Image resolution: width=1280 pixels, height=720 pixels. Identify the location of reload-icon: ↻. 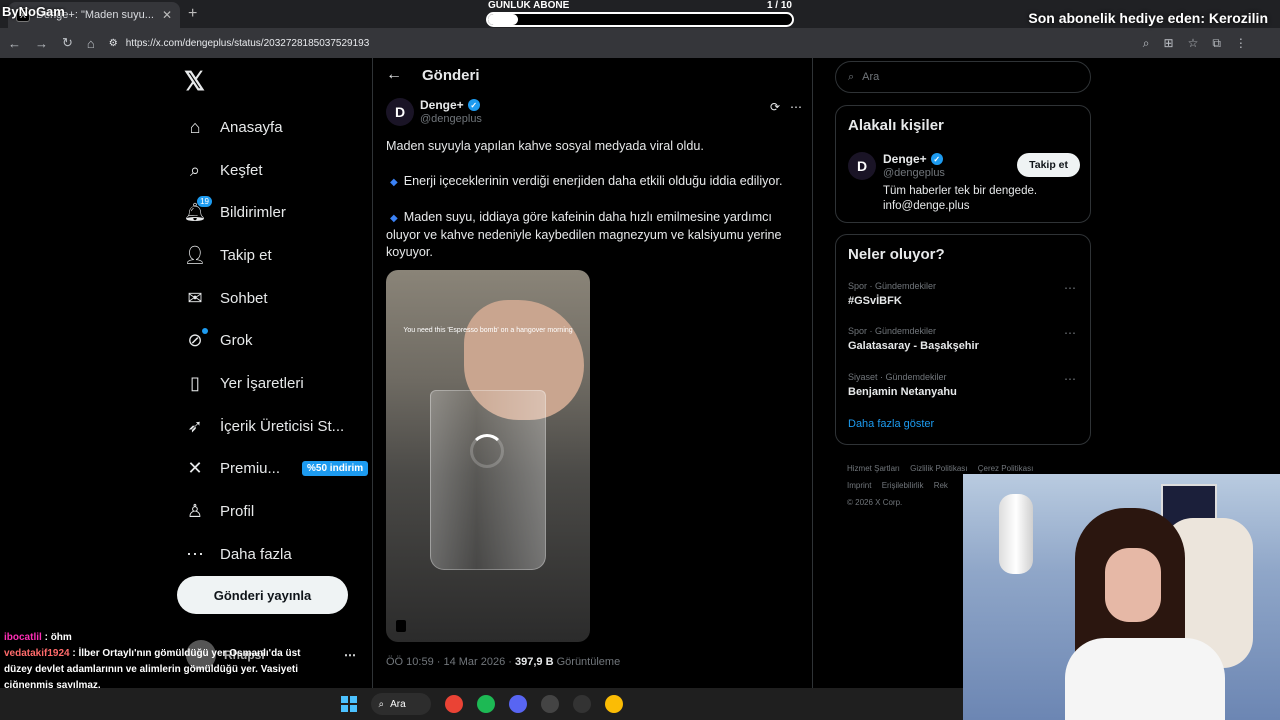
(67, 43).